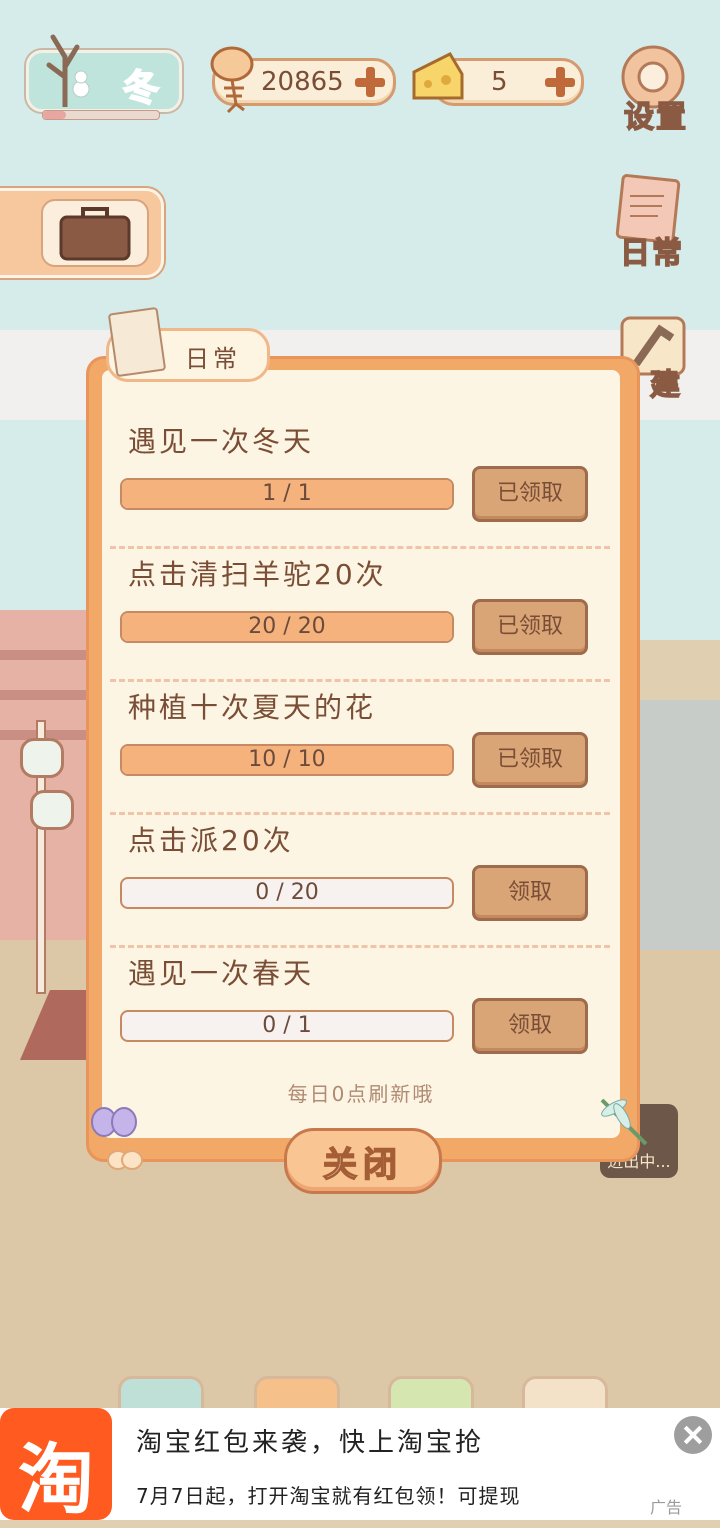 The image size is (720, 1528). I want to click on daily-button: 日常, so click(649, 222).